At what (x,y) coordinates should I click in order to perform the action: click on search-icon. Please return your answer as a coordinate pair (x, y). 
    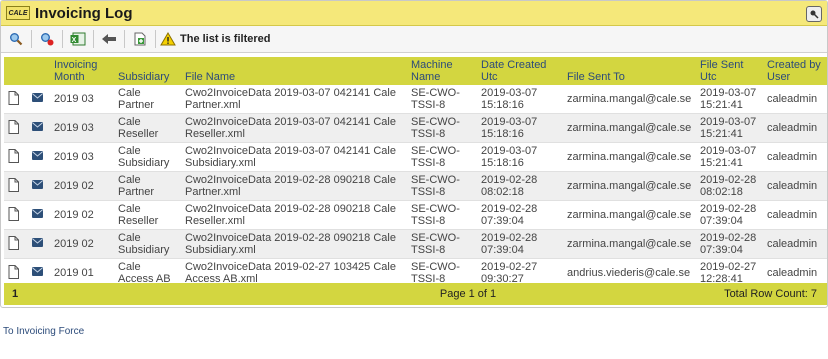
    Looking at the image, I should click on (16, 39).